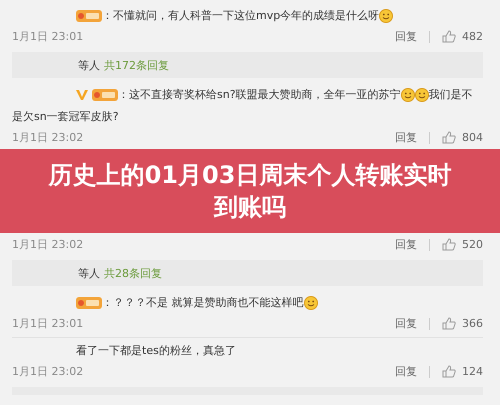 Image resolution: width=500 pixels, height=405 pixels. I want to click on verified-icon, so click(82, 94).